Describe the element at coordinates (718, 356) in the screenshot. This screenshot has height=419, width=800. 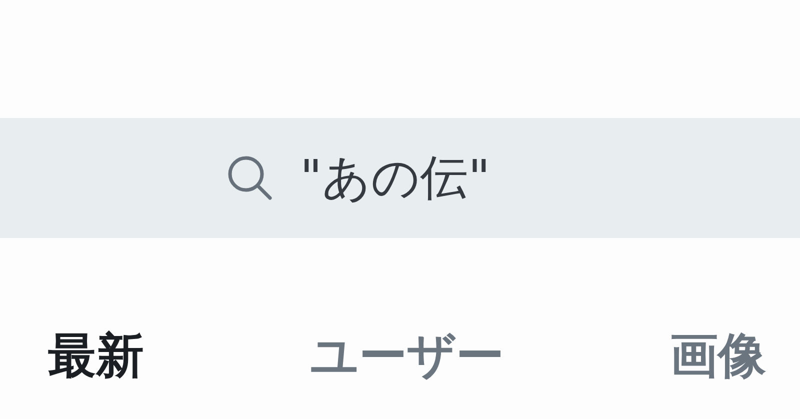
I see `tab: 画像` at that location.